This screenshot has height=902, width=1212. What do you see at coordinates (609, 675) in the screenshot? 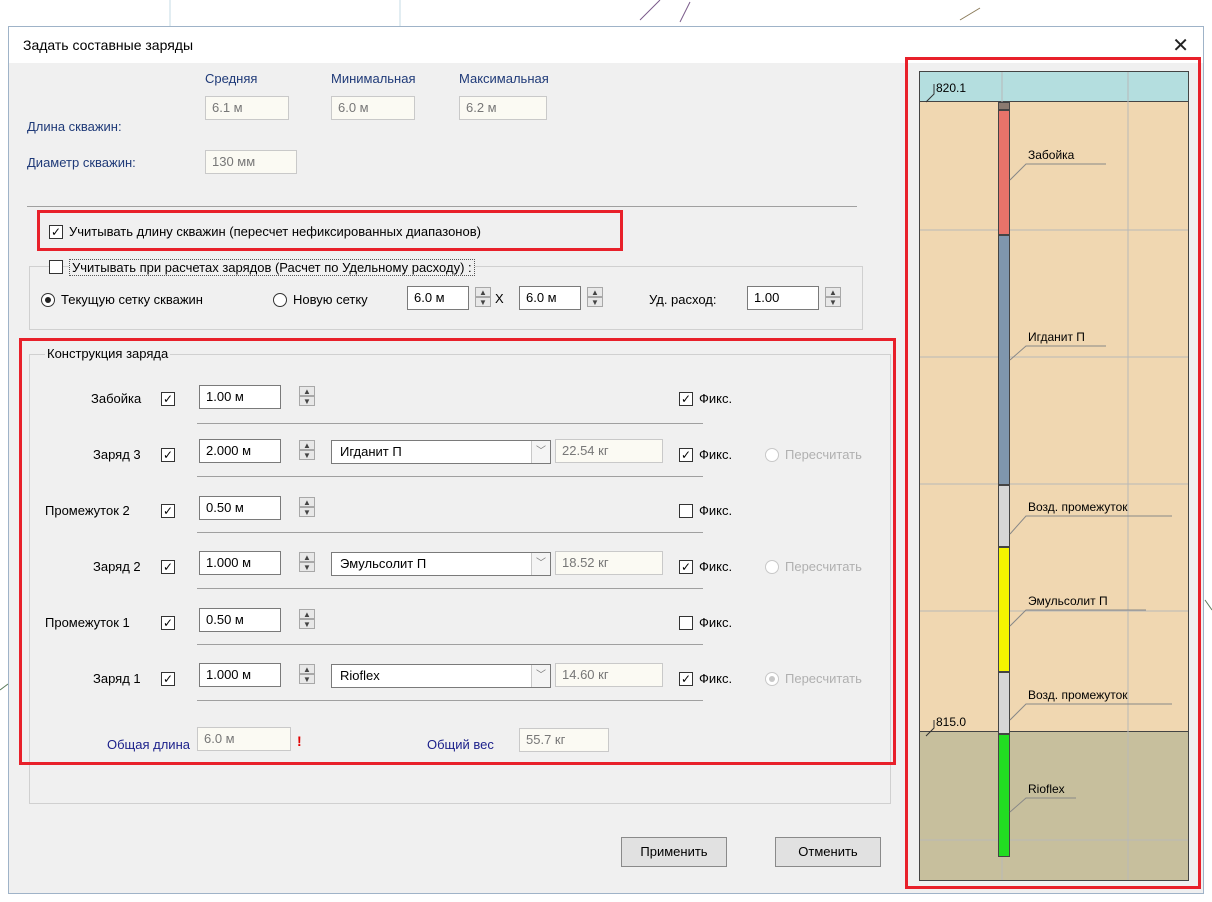
I see `weight-charge1: 14.60 кг` at bounding box center [609, 675].